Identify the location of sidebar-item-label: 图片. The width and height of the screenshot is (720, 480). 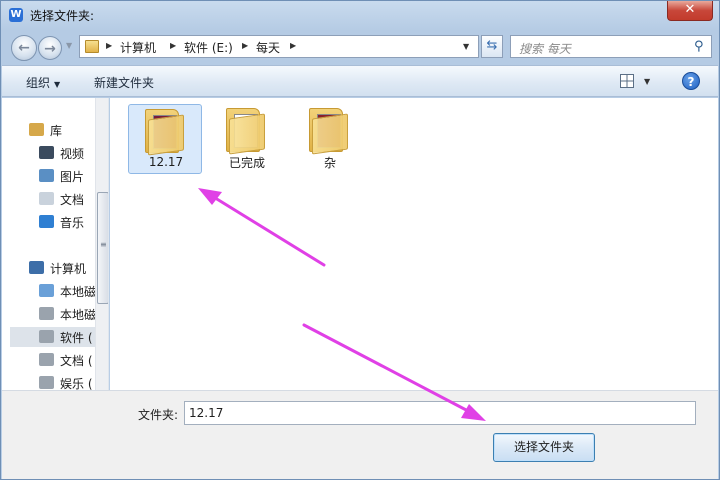
(72, 177).